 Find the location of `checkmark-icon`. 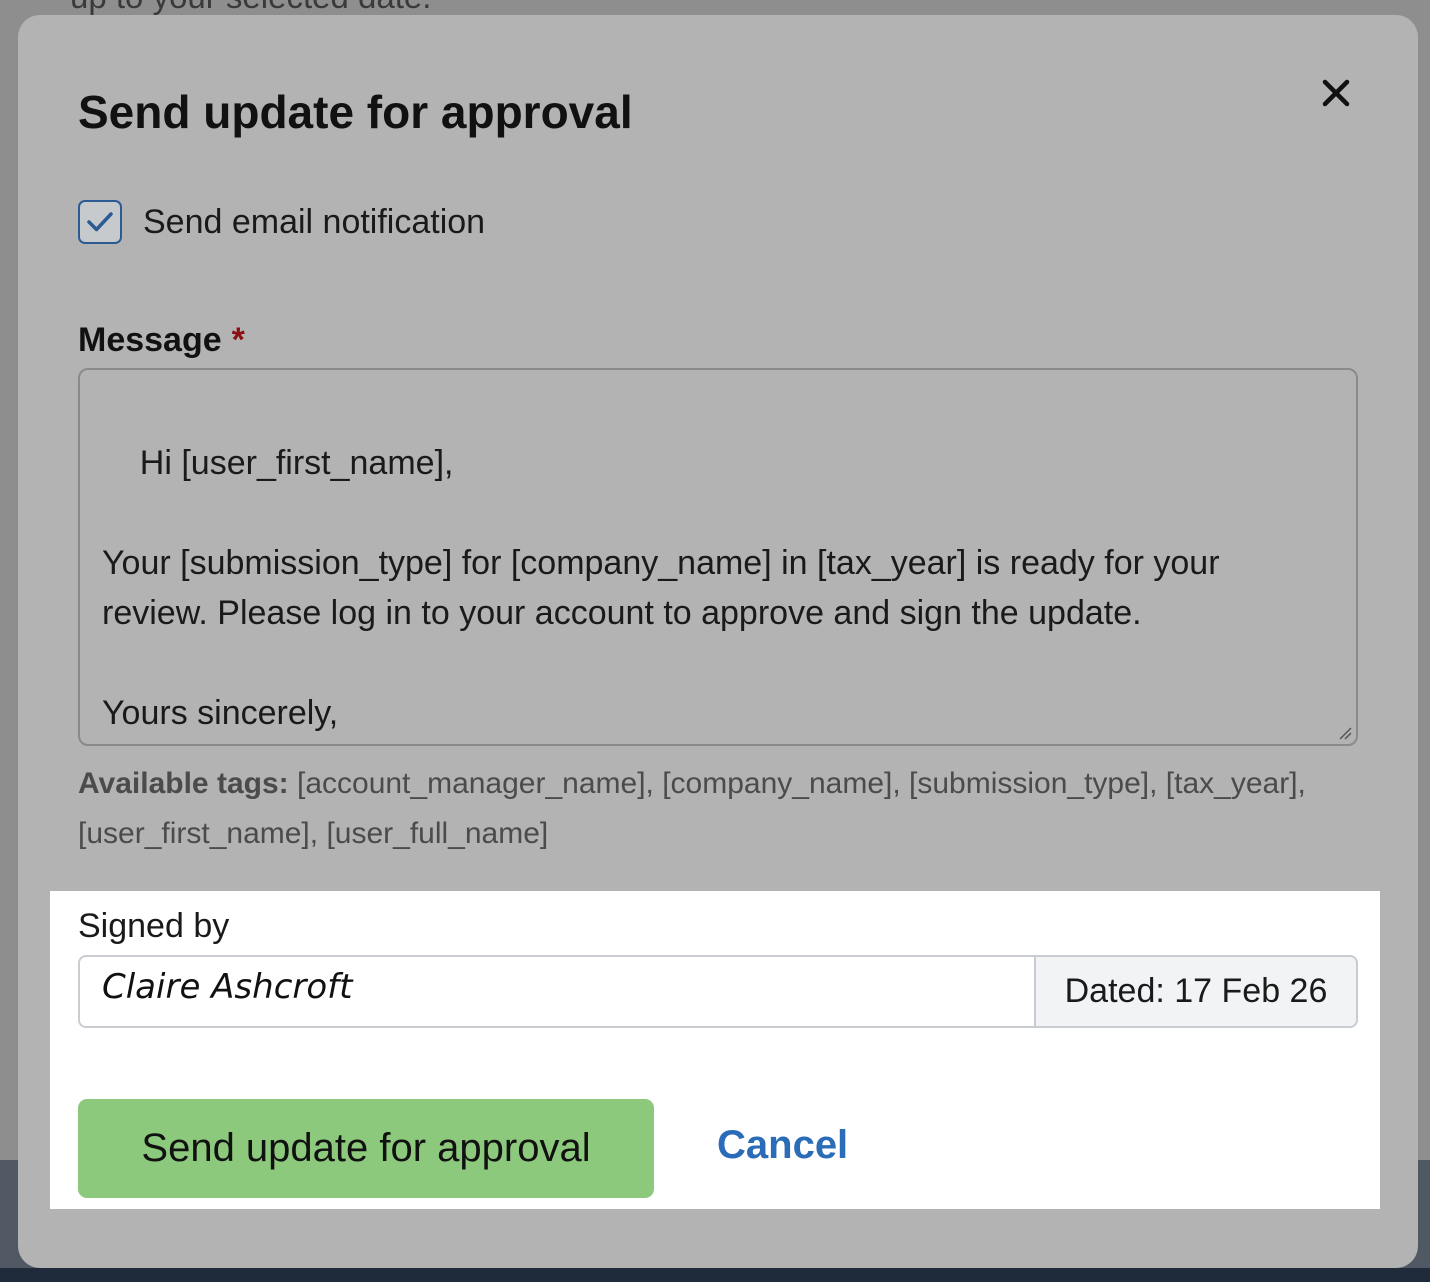

checkmark-icon is located at coordinates (100, 222).